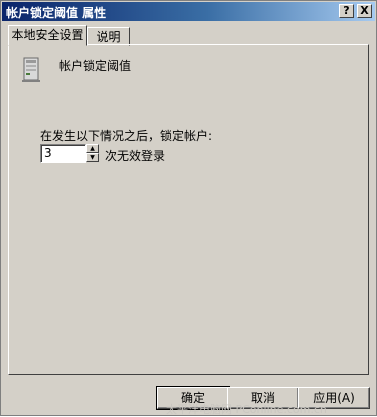 The width and height of the screenshot is (377, 417). What do you see at coordinates (92, 157) in the screenshot?
I see `spin-down-button: ▼` at bounding box center [92, 157].